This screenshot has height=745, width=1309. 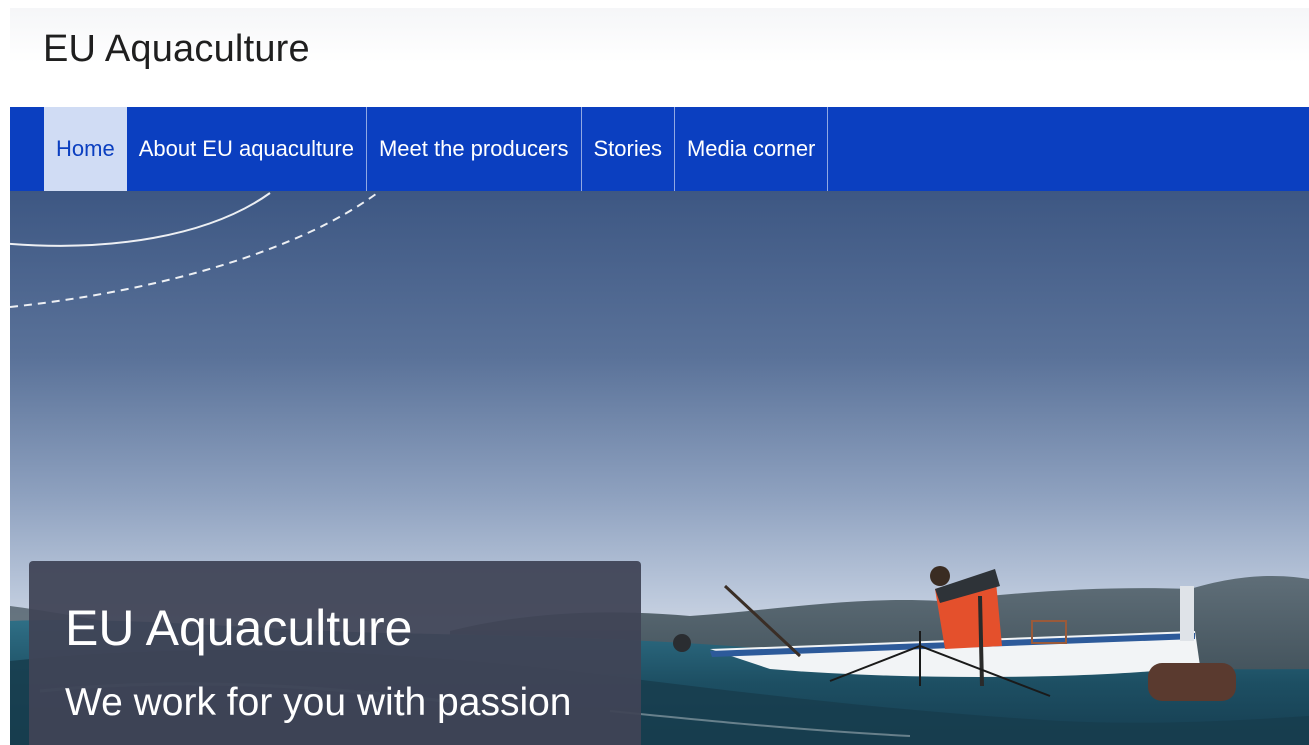 I want to click on left-gutter, so click(x=5, y=372).